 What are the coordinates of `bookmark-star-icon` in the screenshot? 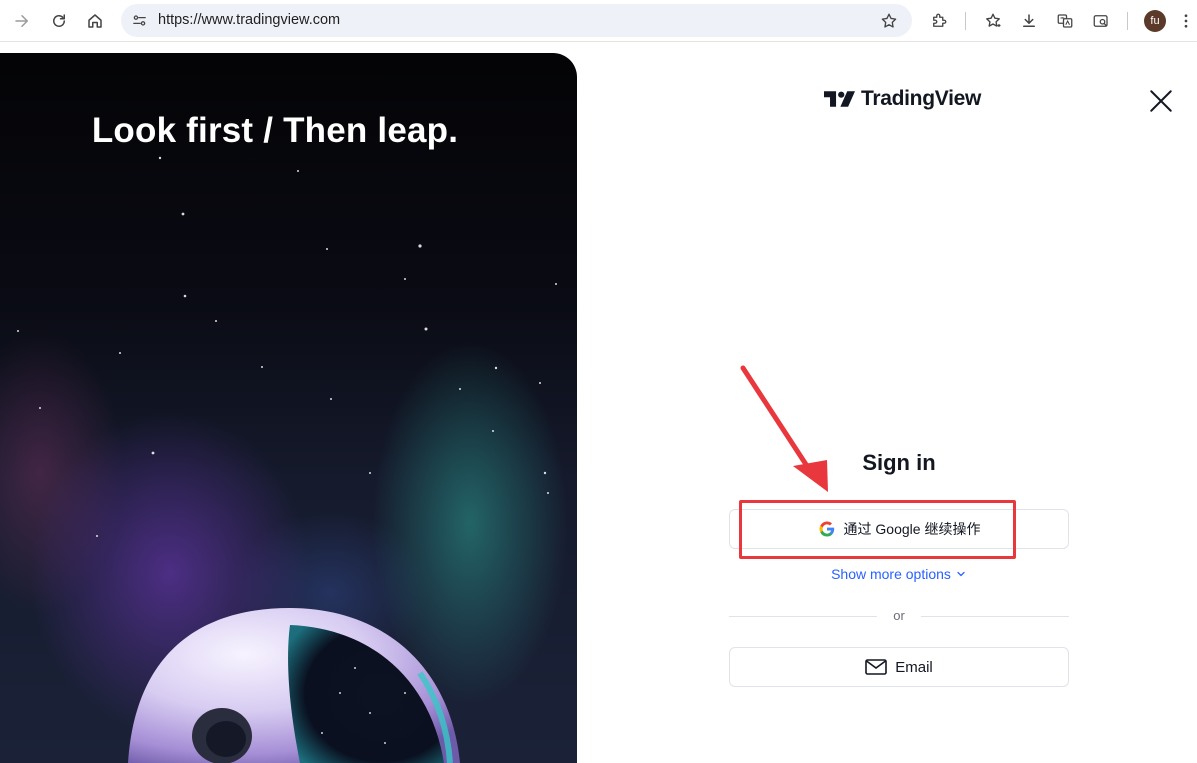 It's located at (889, 20).